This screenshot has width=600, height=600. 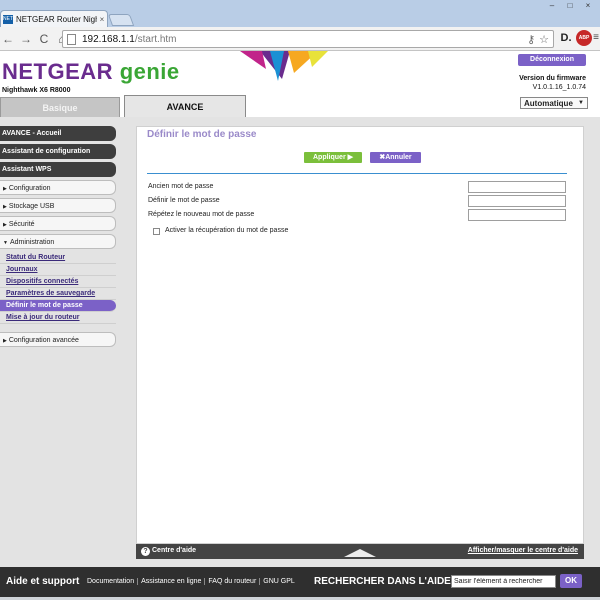 I want to click on sidebar-sub-router-status: Statut du Routeur, so click(x=58, y=258).